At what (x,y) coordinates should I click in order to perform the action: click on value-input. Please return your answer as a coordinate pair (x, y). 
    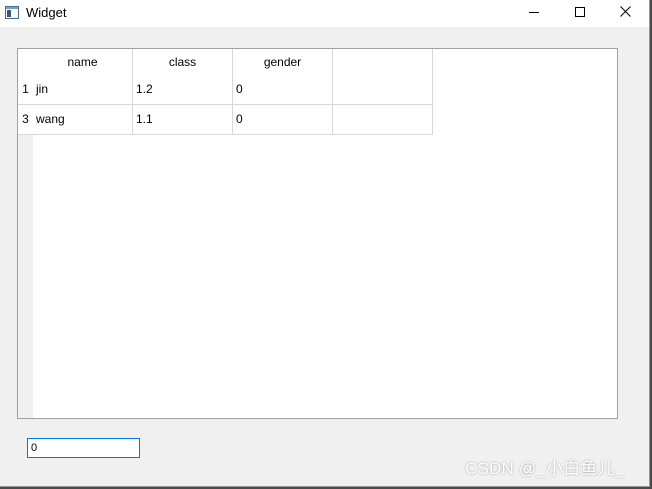
    Looking at the image, I should click on (83, 448).